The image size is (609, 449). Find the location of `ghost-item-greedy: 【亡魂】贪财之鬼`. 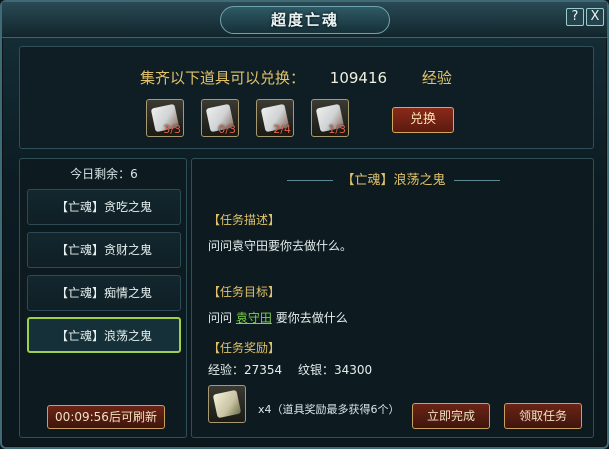

ghost-item-greedy: 【亡魂】贪财之鬼 is located at coordinates (104, 250).